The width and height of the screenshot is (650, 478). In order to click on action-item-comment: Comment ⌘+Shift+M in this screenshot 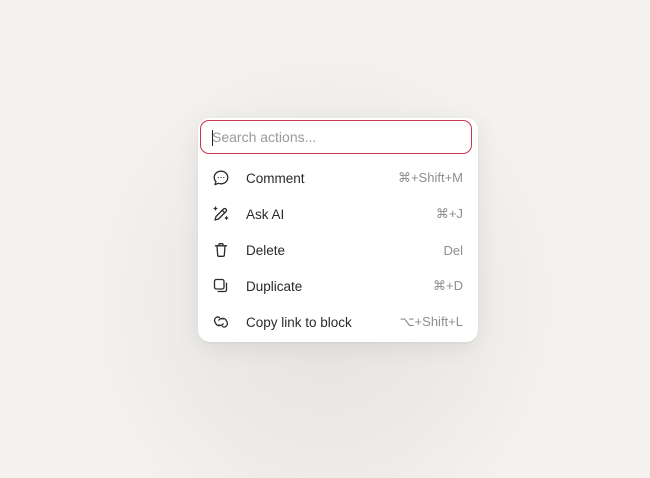, I will do `click(338, 178)`.